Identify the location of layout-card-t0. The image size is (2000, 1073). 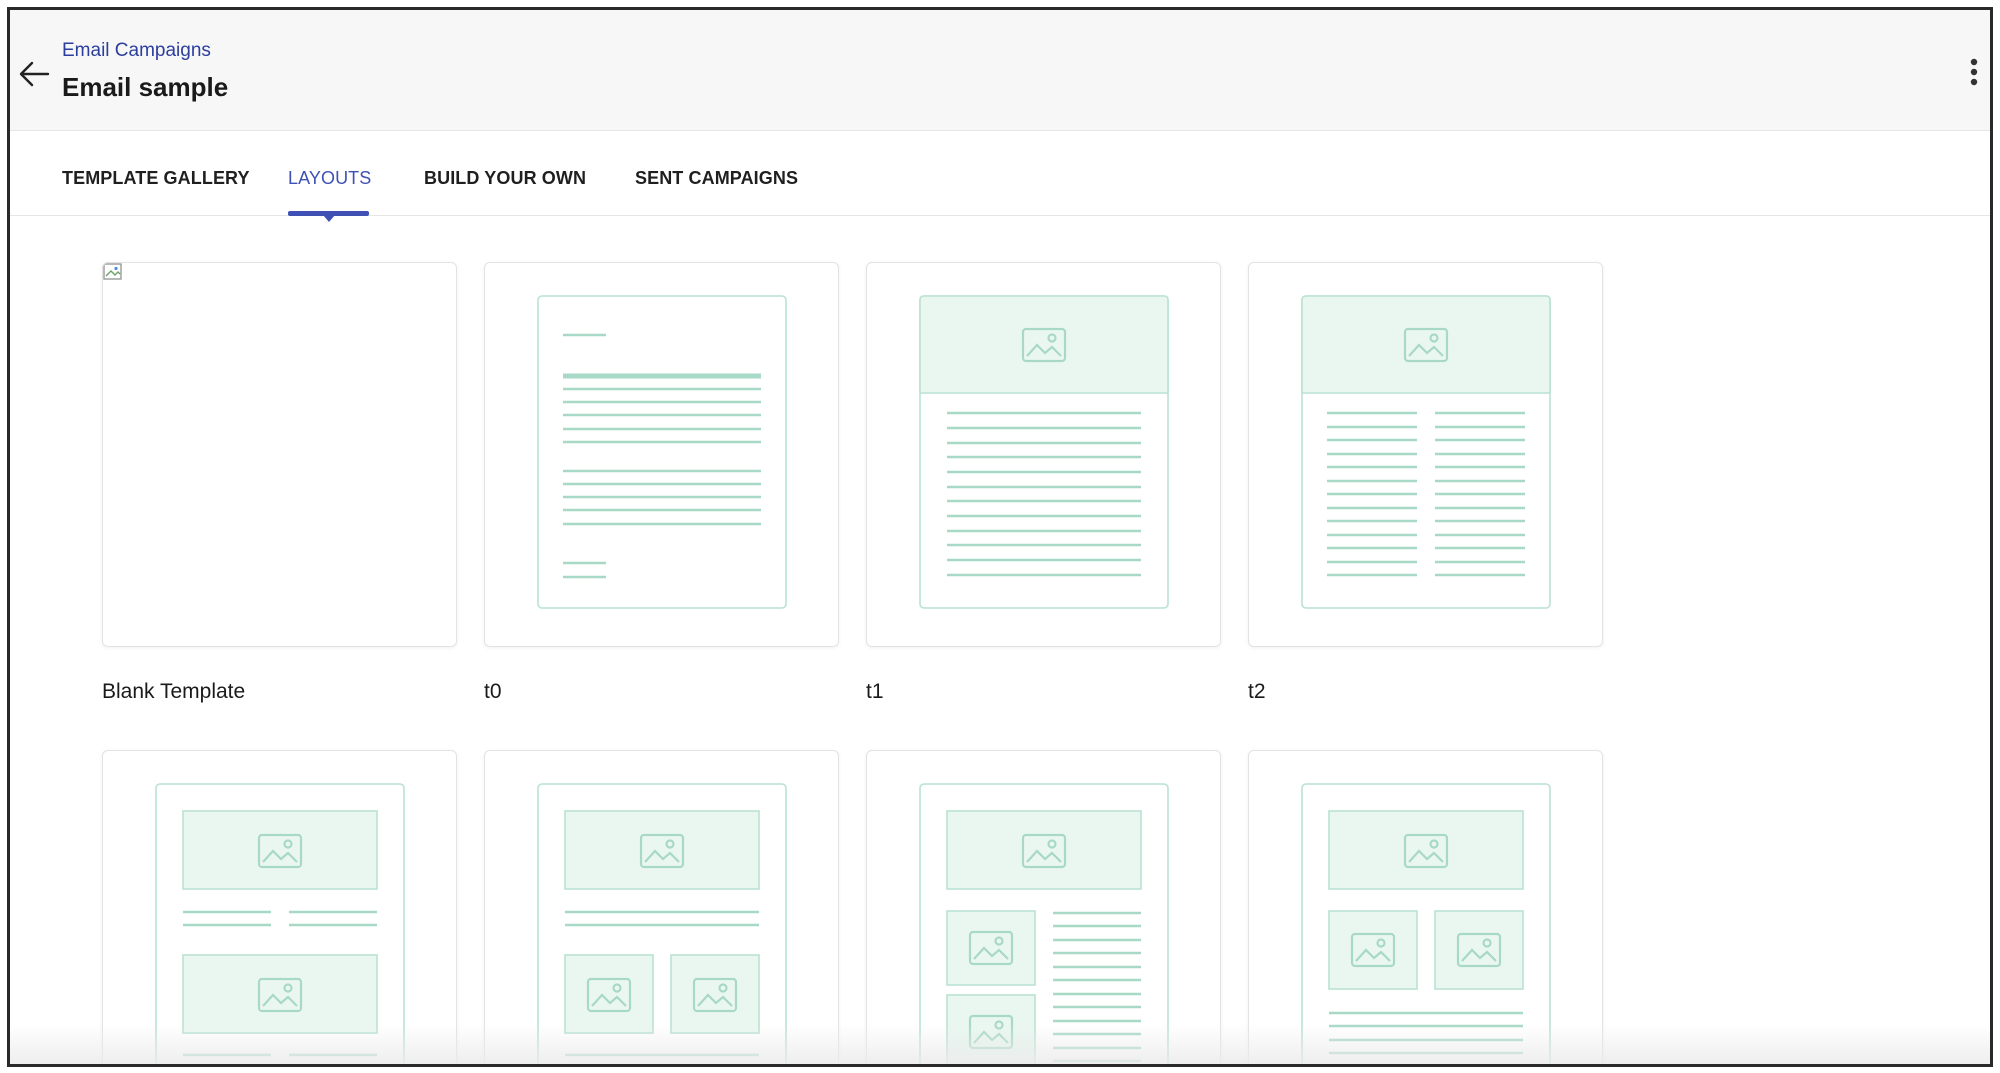
(661, 454).